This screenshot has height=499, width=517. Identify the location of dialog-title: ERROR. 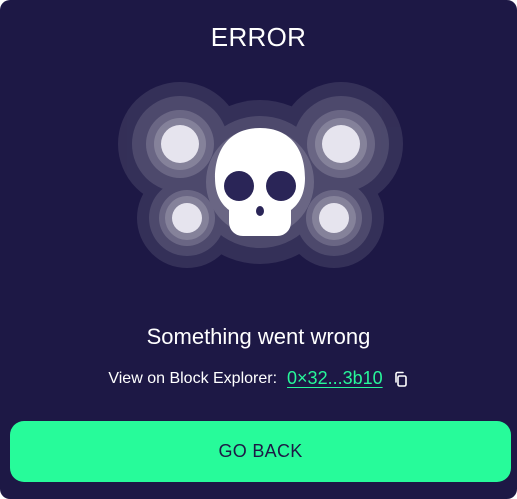
(258, 37).